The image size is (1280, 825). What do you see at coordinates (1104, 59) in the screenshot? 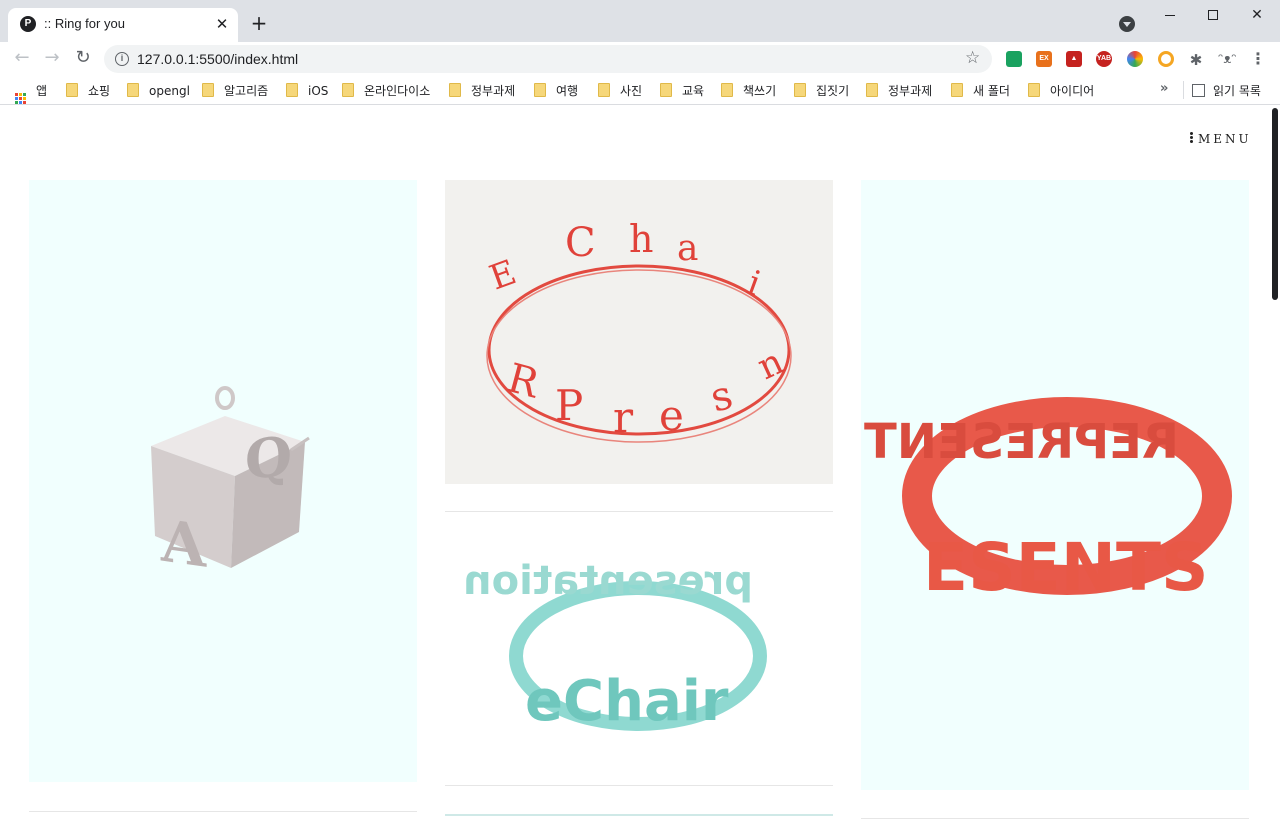
I see `yab-icon: YAB` at bounding box center [1104, 59].